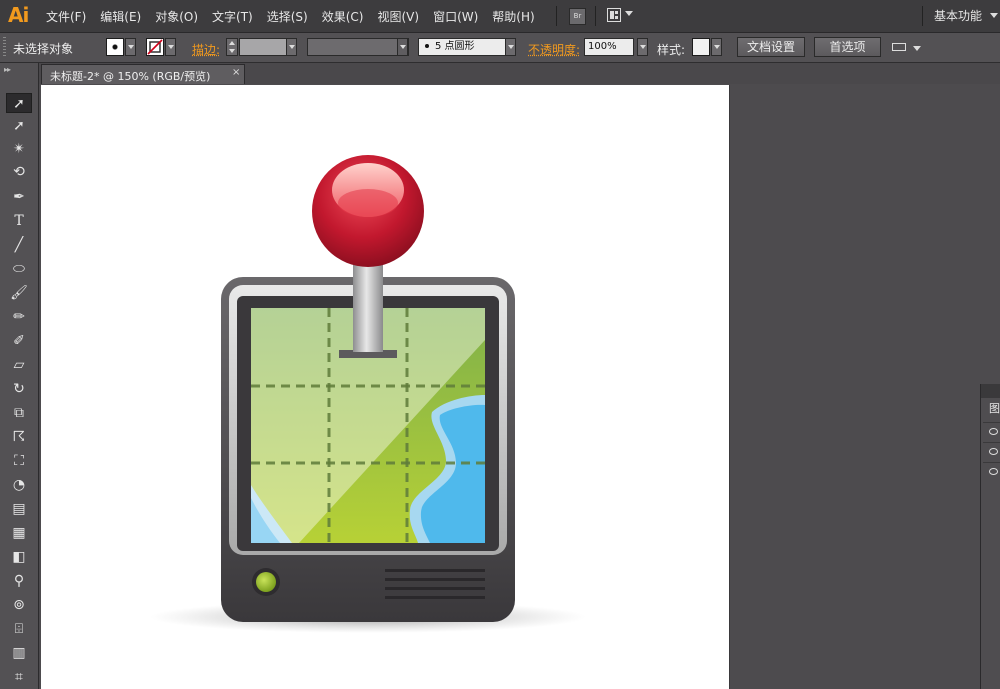 The image size is (1000, 689). Describe the element at coordinates (19, 581) in the screenshot. I see `eyedropper-tool-icon: ⚲` at that location.